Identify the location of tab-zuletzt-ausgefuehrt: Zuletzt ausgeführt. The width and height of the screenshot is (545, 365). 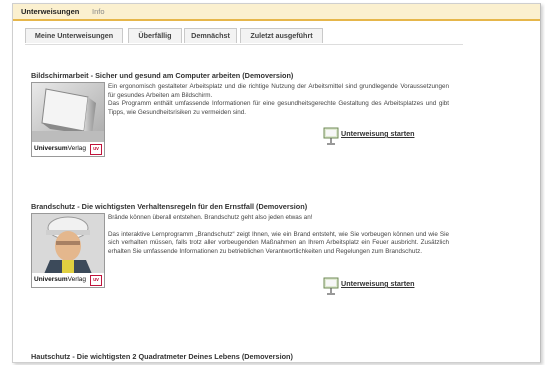
(281, 35).